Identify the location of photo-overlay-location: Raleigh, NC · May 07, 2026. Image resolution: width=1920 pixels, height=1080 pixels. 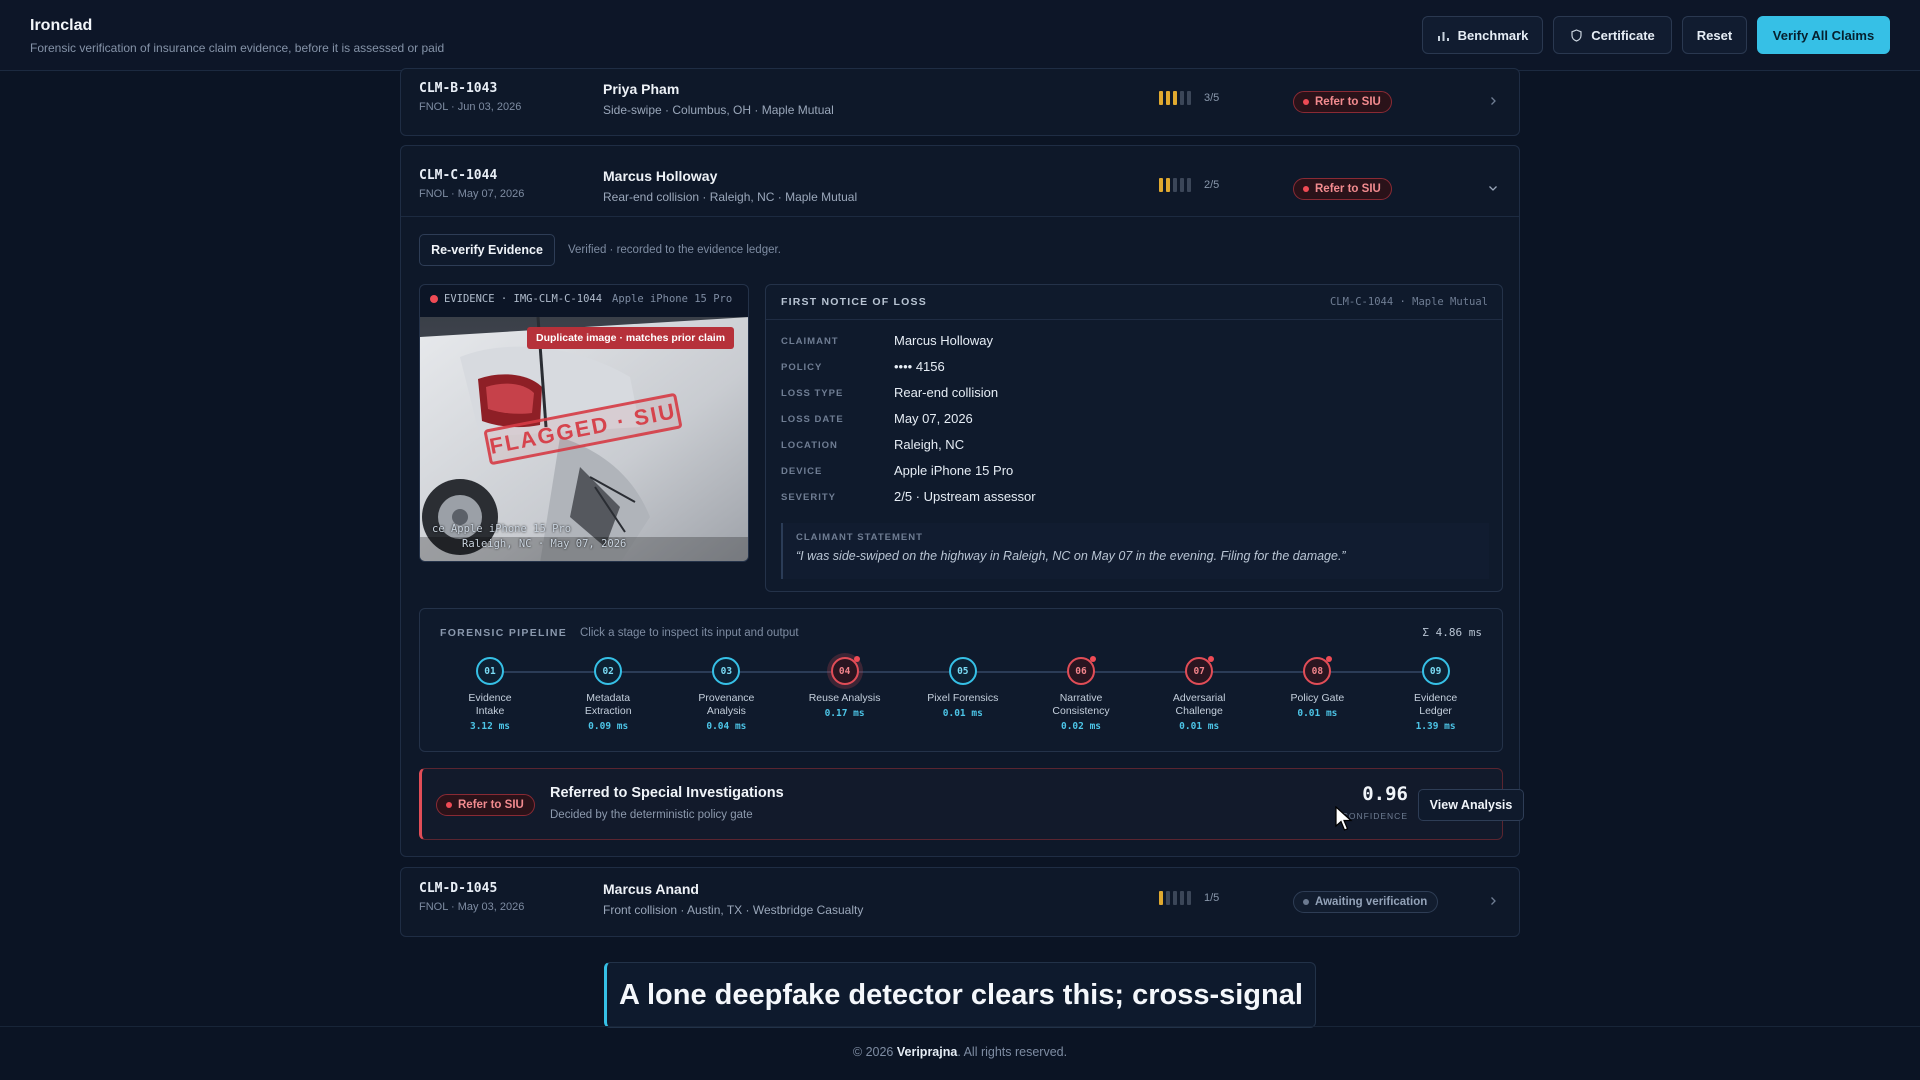
(544, 544).